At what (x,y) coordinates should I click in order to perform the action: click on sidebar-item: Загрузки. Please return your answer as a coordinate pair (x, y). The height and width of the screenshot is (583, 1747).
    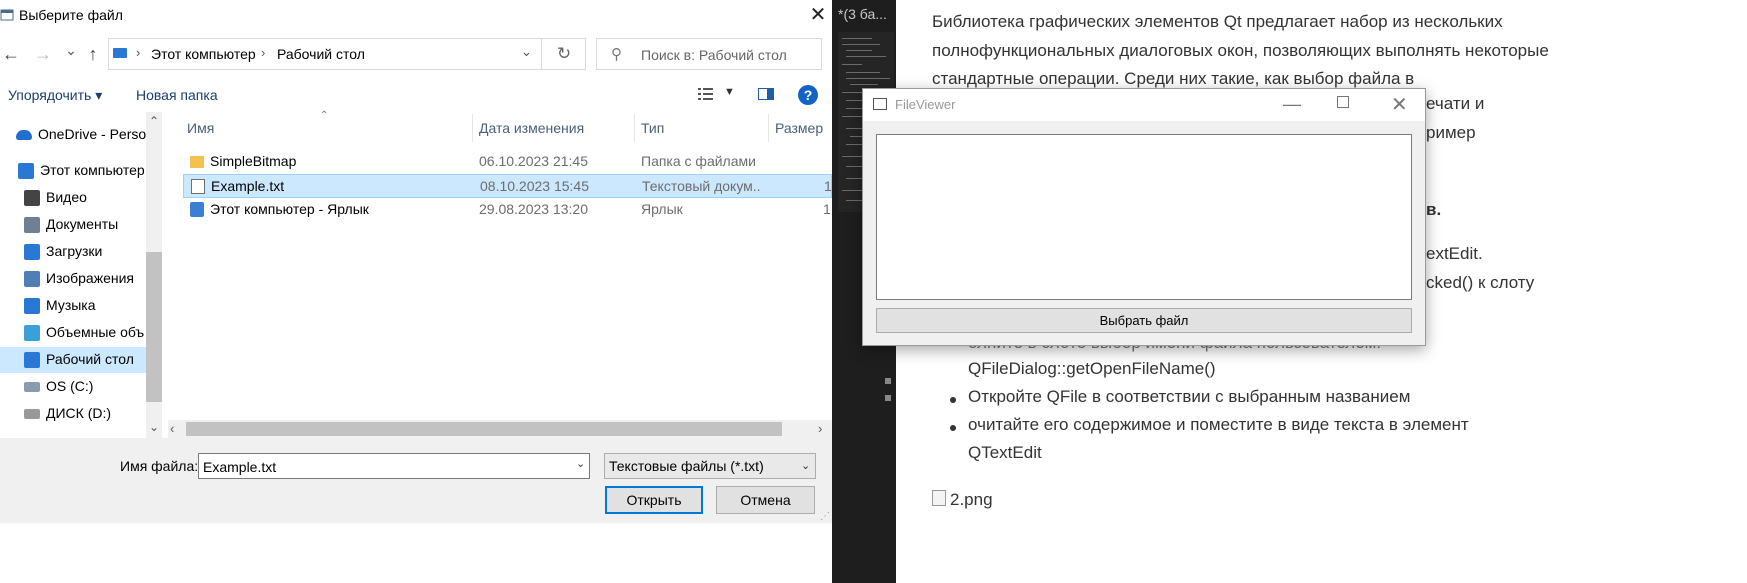
    Looking at the image, I should click on (73, 252).